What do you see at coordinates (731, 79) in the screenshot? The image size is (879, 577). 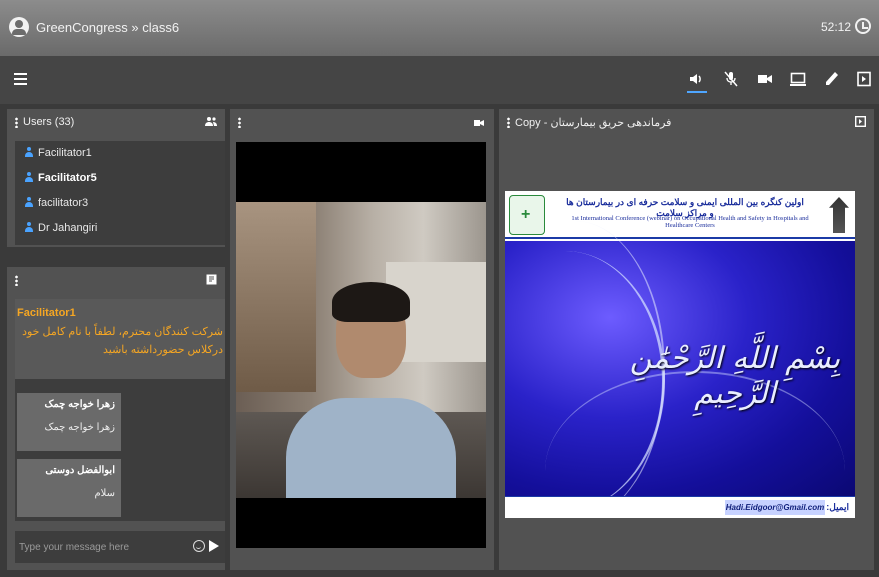 I see `mic-off-icon` at bounding box center [731, 79].